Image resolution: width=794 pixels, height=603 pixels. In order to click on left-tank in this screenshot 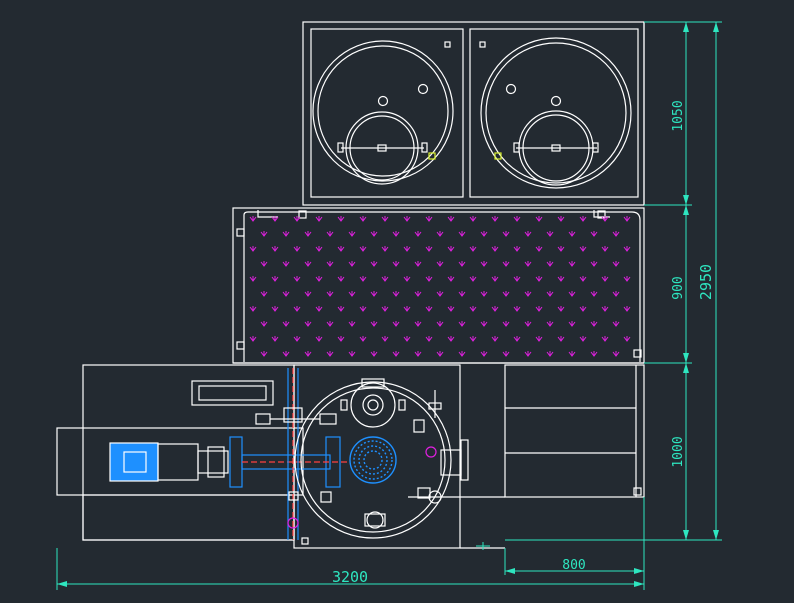, I will do `click(383, 112)`.